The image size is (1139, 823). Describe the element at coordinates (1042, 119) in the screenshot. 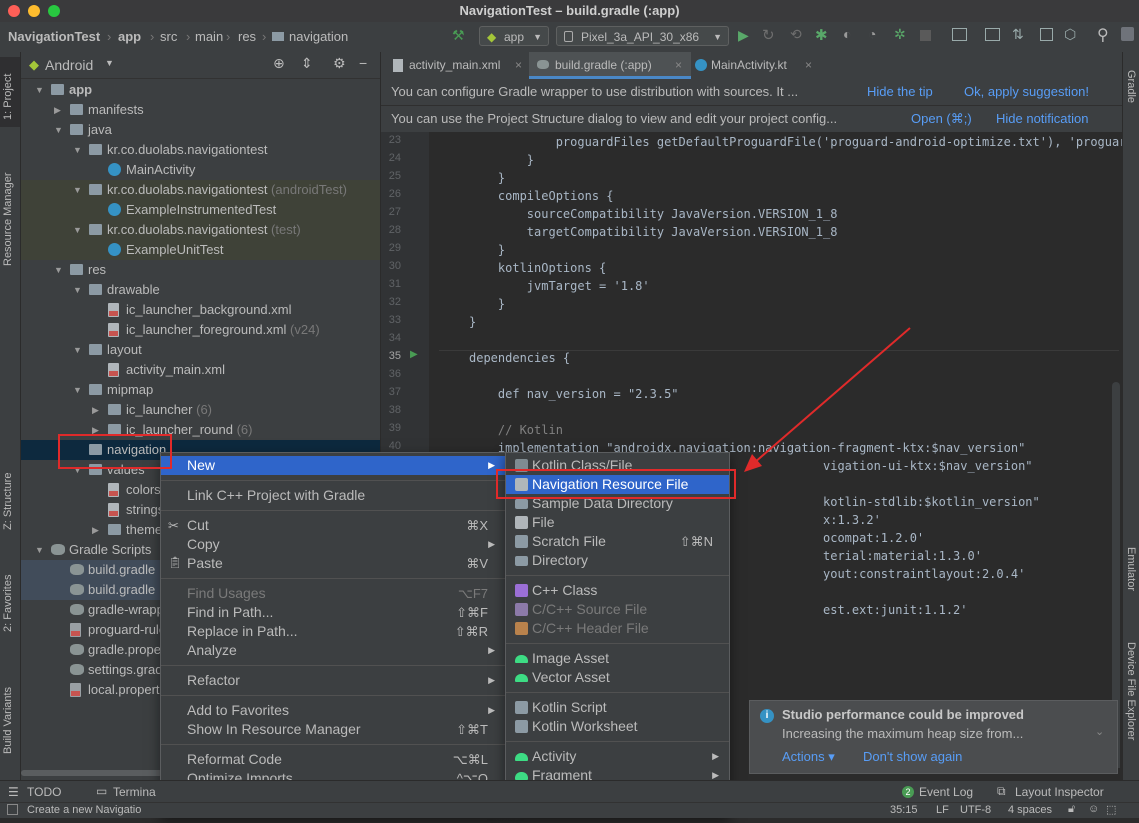

I see `hide-notification-link: Hide notification` at that location.